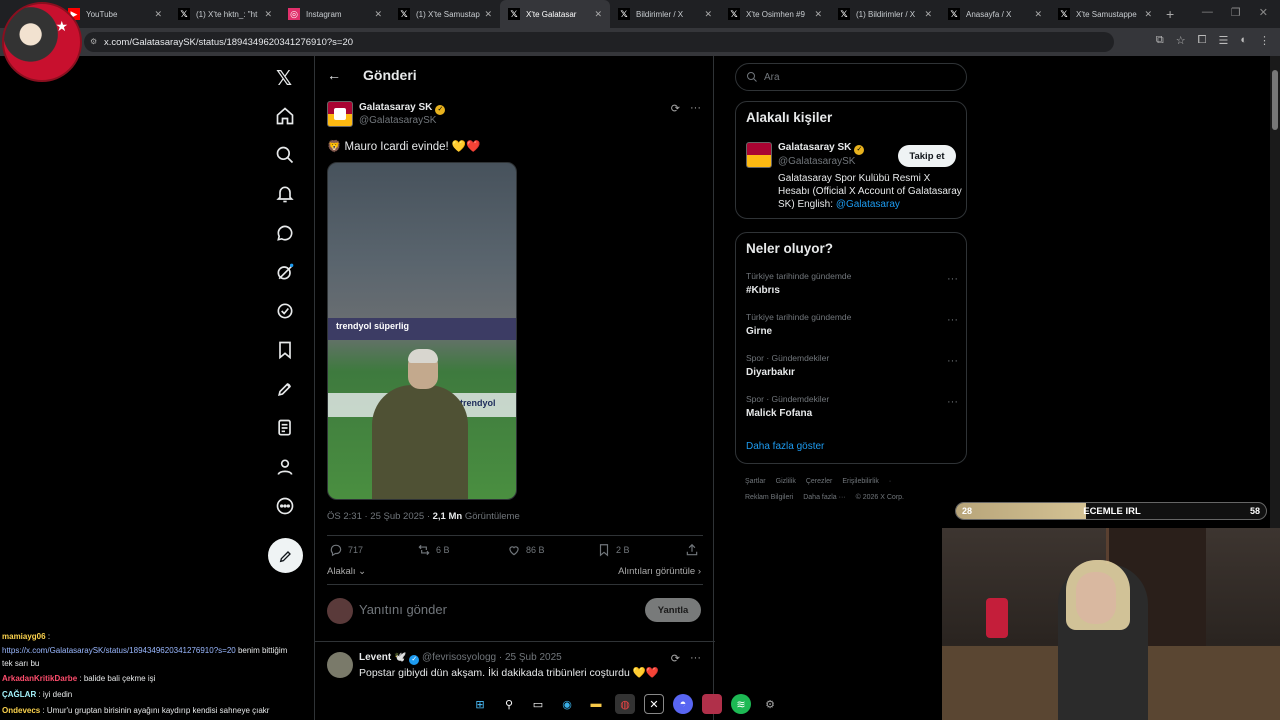  I want to click on minimize-icon: —, so click(1207, 12).